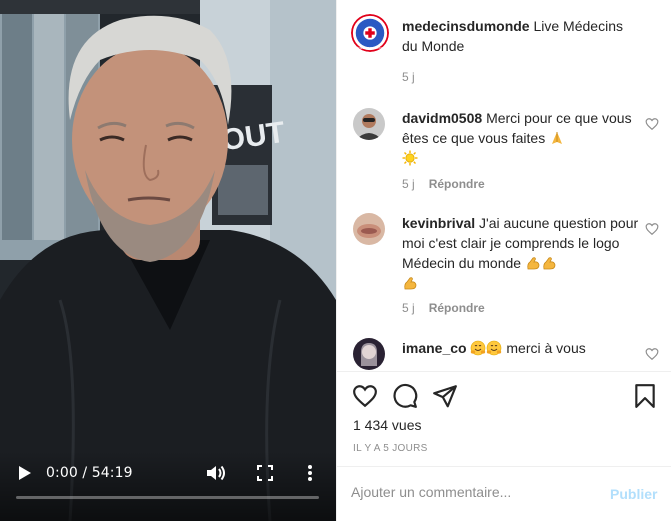  Describe the element at coordinates (442, 118) in the screenshot. I see `comment-username: davidm0508` at that location.